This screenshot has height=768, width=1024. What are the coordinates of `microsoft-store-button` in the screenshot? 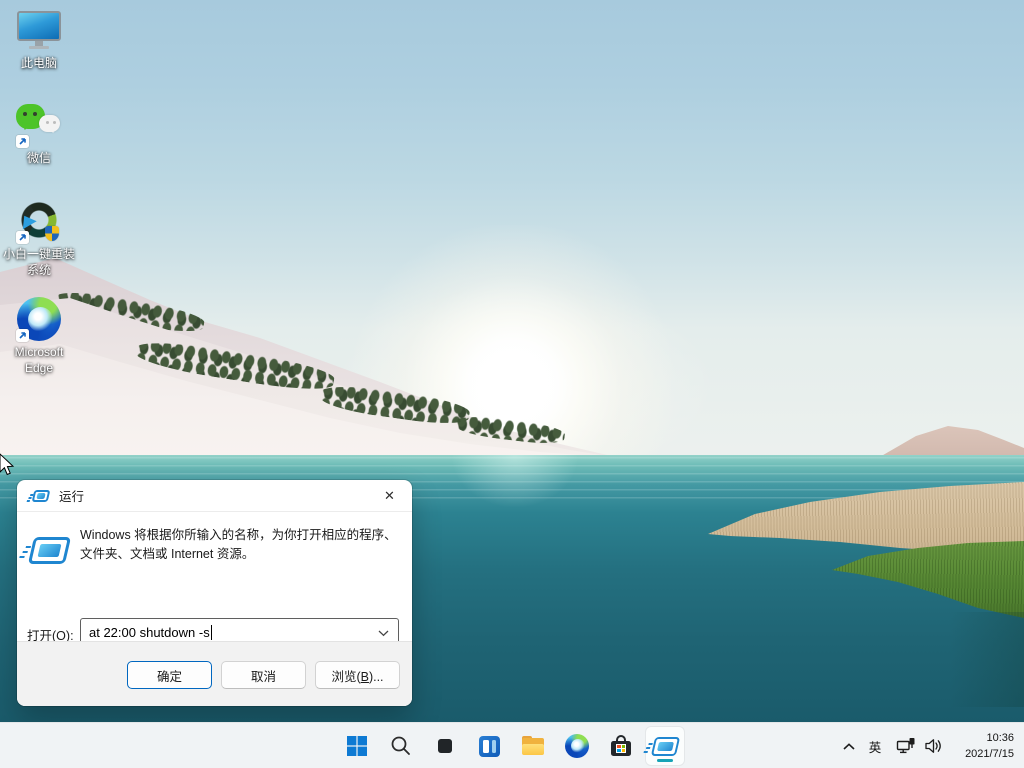 It's located at (621, 746).